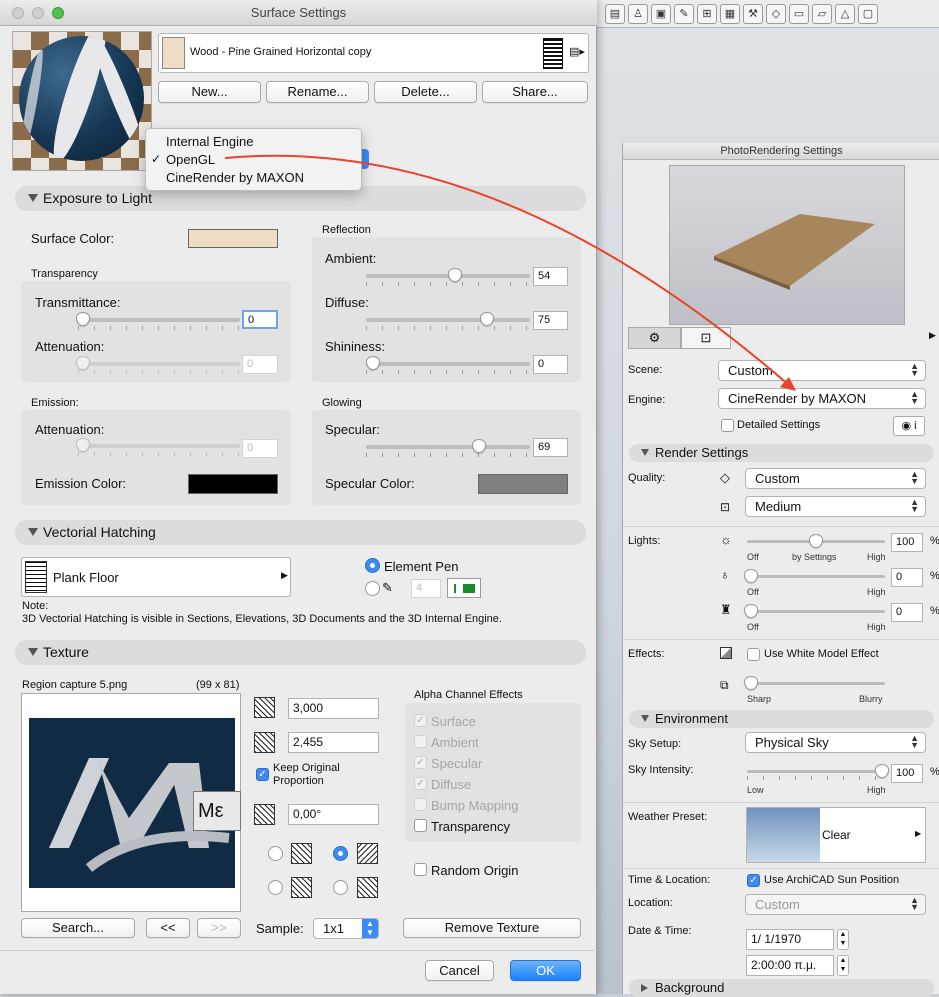  I want to click on random-origin-checkbox, so click(420, 869).